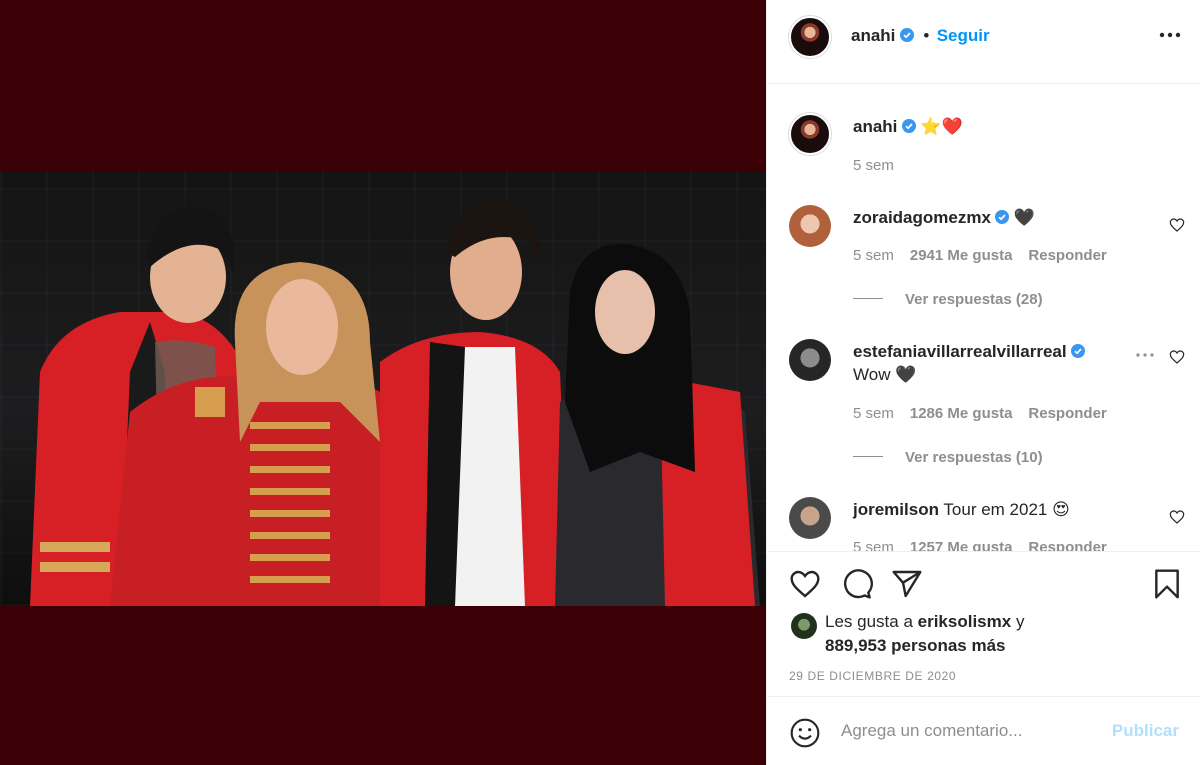  Describe the element at coordinates (1006, 509) in the screenshot. I see `comment-text: Tour em 2021 😍` at that location.